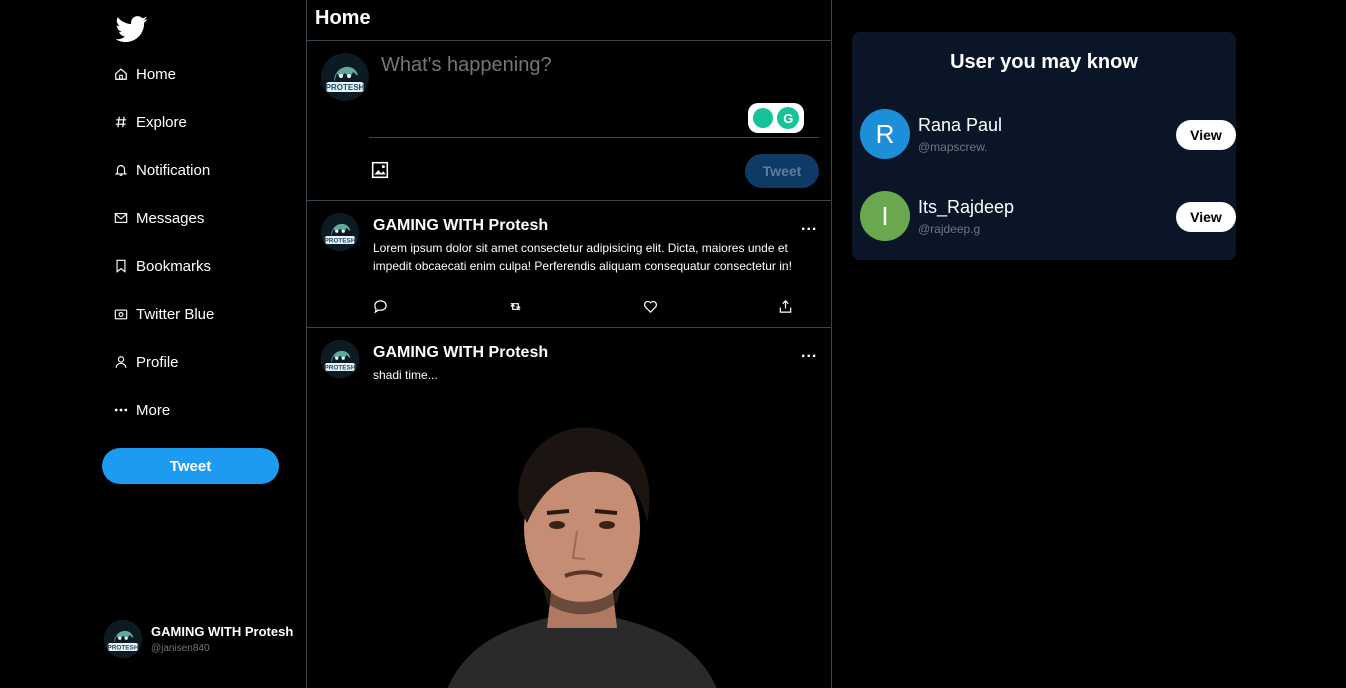  I want to click on twitter-logo-icon, so click(132, 29).